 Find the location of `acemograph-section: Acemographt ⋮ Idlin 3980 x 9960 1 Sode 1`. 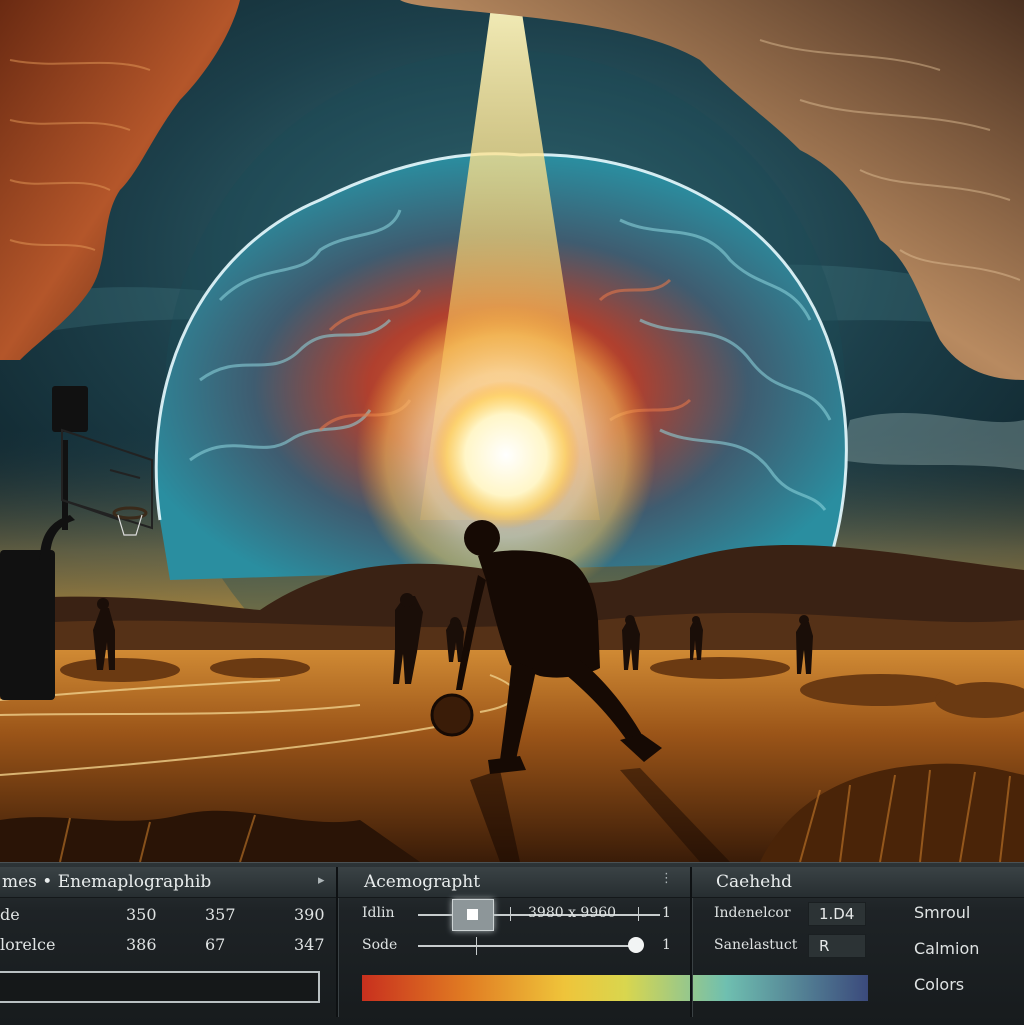

acemograph-section: Acemographt ⋮ Idlin 3980 x 9960 1 Sode 1 is located at coordinates (603, 944).